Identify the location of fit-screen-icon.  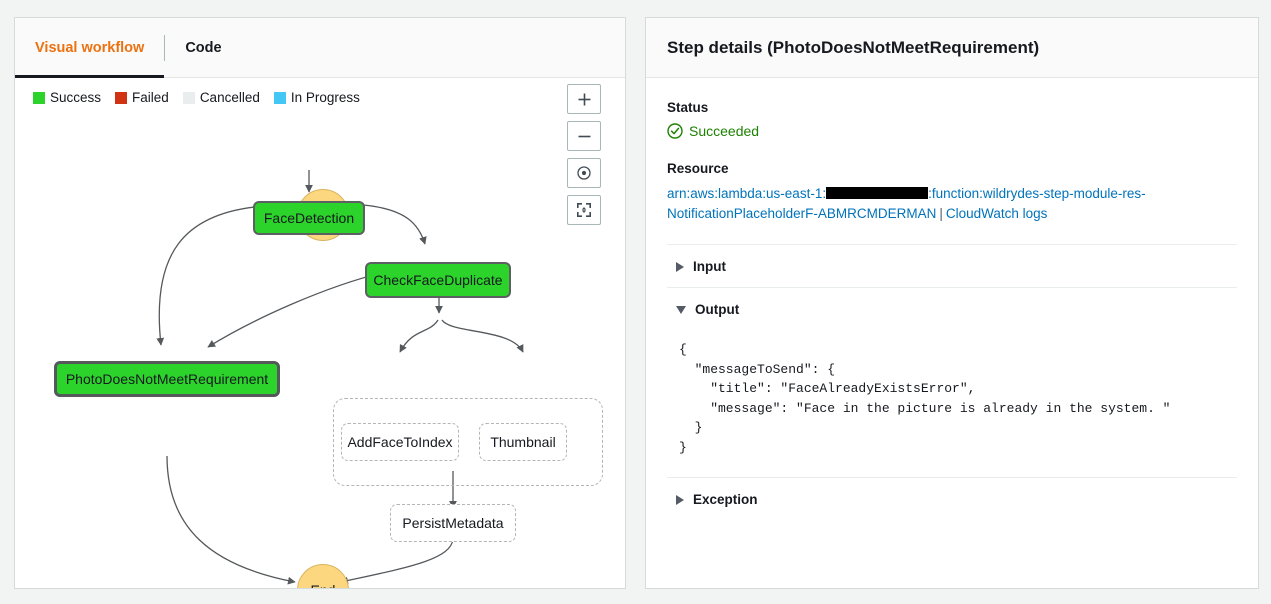
(584, 210).